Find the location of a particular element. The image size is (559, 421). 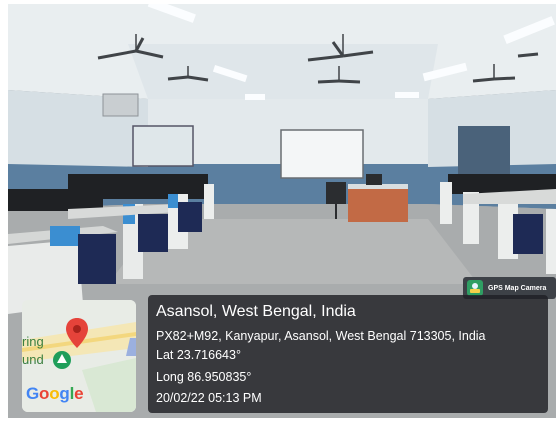

location-map-thumbnail: ring und Google is located at coordinates (79, 356).